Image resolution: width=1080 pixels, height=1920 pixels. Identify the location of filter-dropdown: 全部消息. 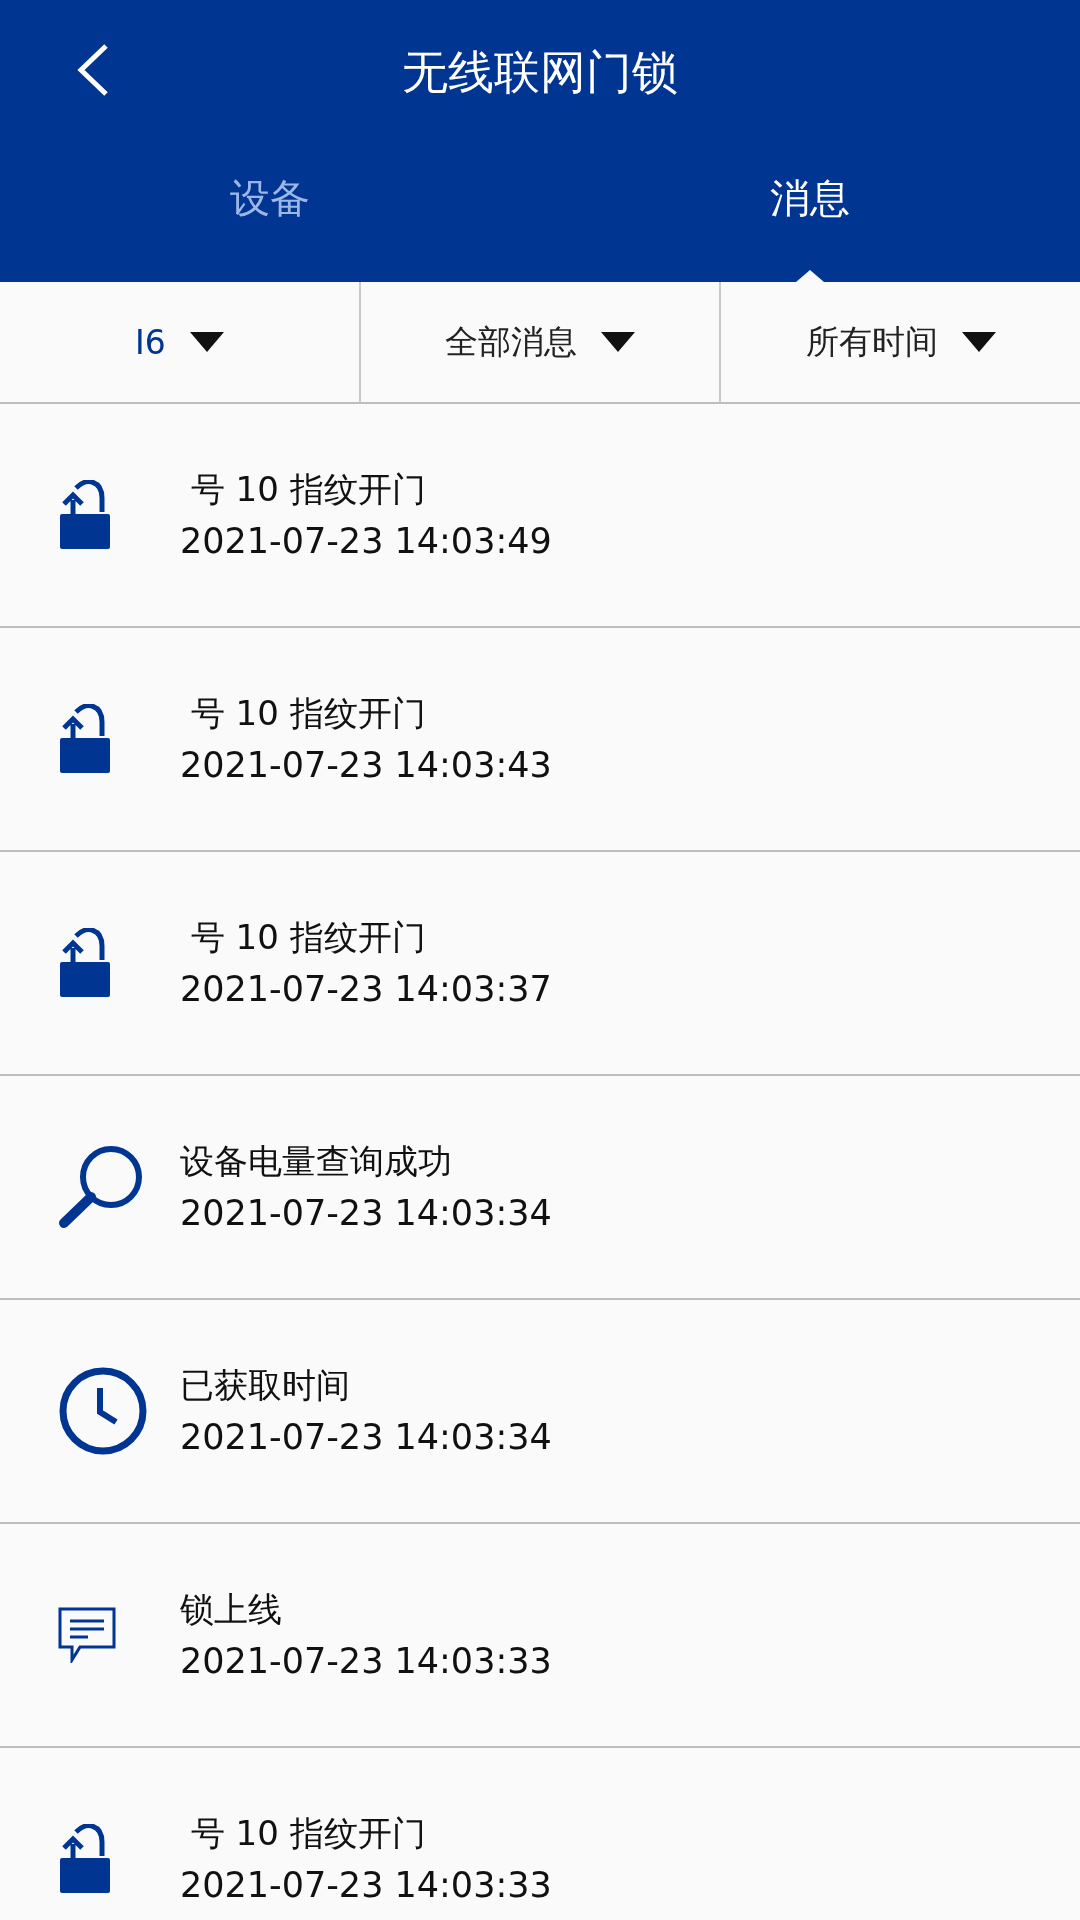
(541, 342).